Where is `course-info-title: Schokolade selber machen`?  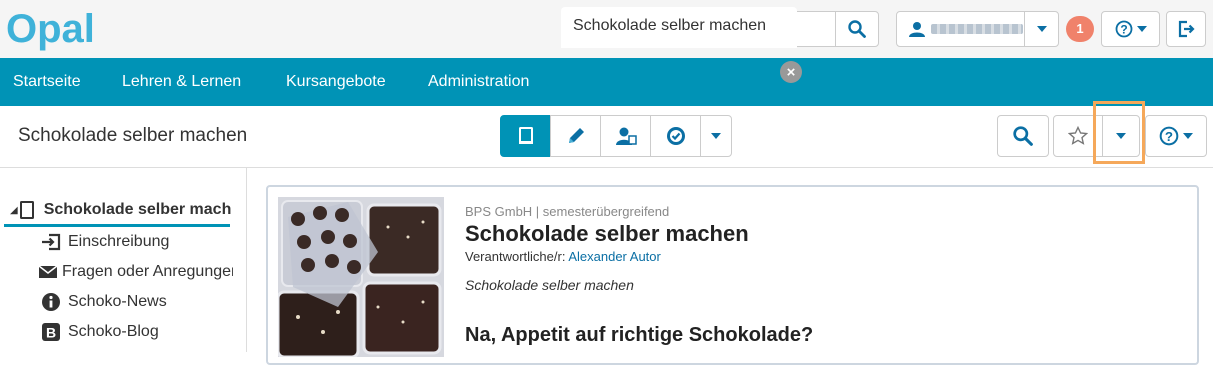 course-info-title: Schokolade selber machen is located at coordinates (607, 233).